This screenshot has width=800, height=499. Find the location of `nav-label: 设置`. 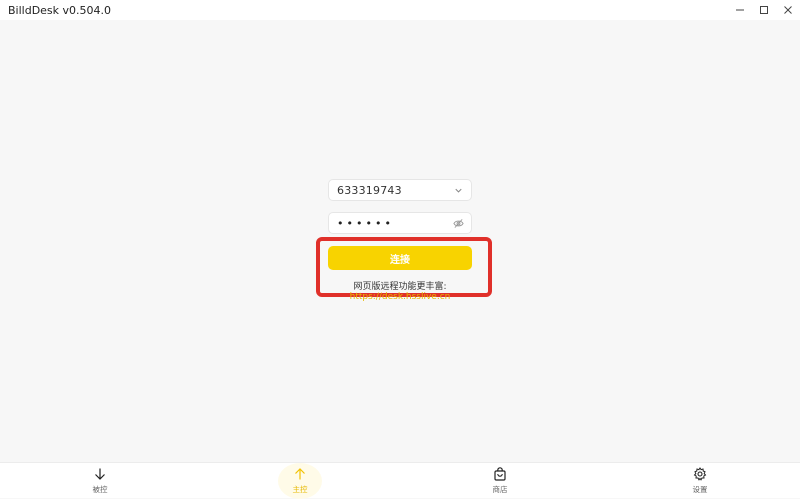

nav-label: 设置 is located at coordinates (700, 489).